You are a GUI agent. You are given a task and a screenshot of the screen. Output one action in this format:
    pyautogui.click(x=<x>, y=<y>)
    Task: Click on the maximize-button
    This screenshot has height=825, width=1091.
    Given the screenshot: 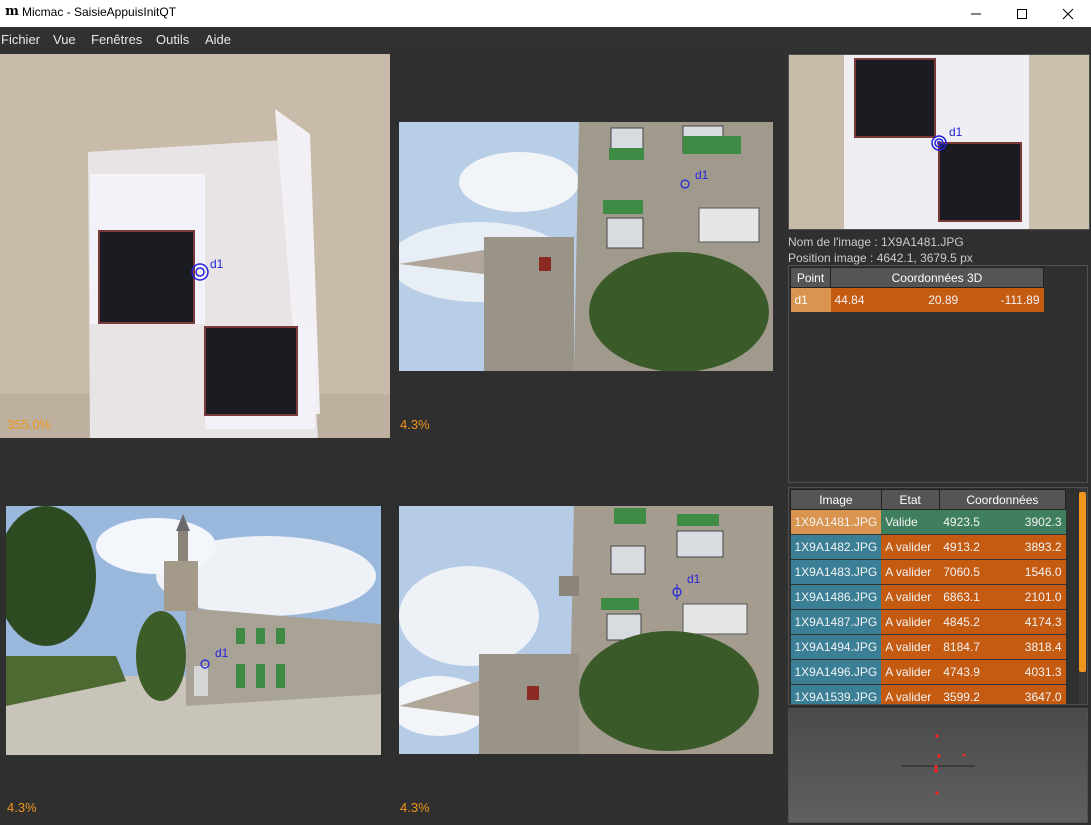 What is the action you would take?
    pyautogui.click(x=1022, y=13)
    